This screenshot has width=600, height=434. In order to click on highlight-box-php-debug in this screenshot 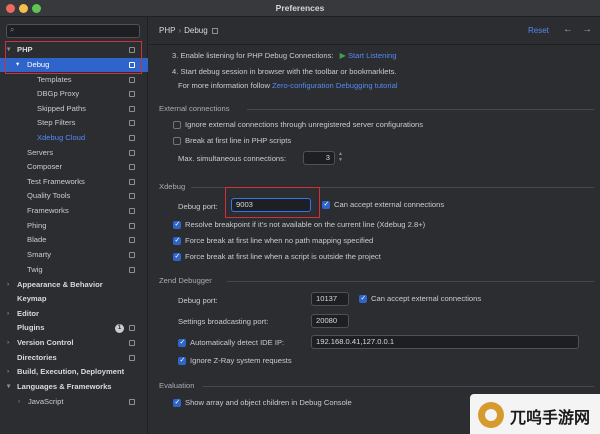, I will do `click(73, 57)`.